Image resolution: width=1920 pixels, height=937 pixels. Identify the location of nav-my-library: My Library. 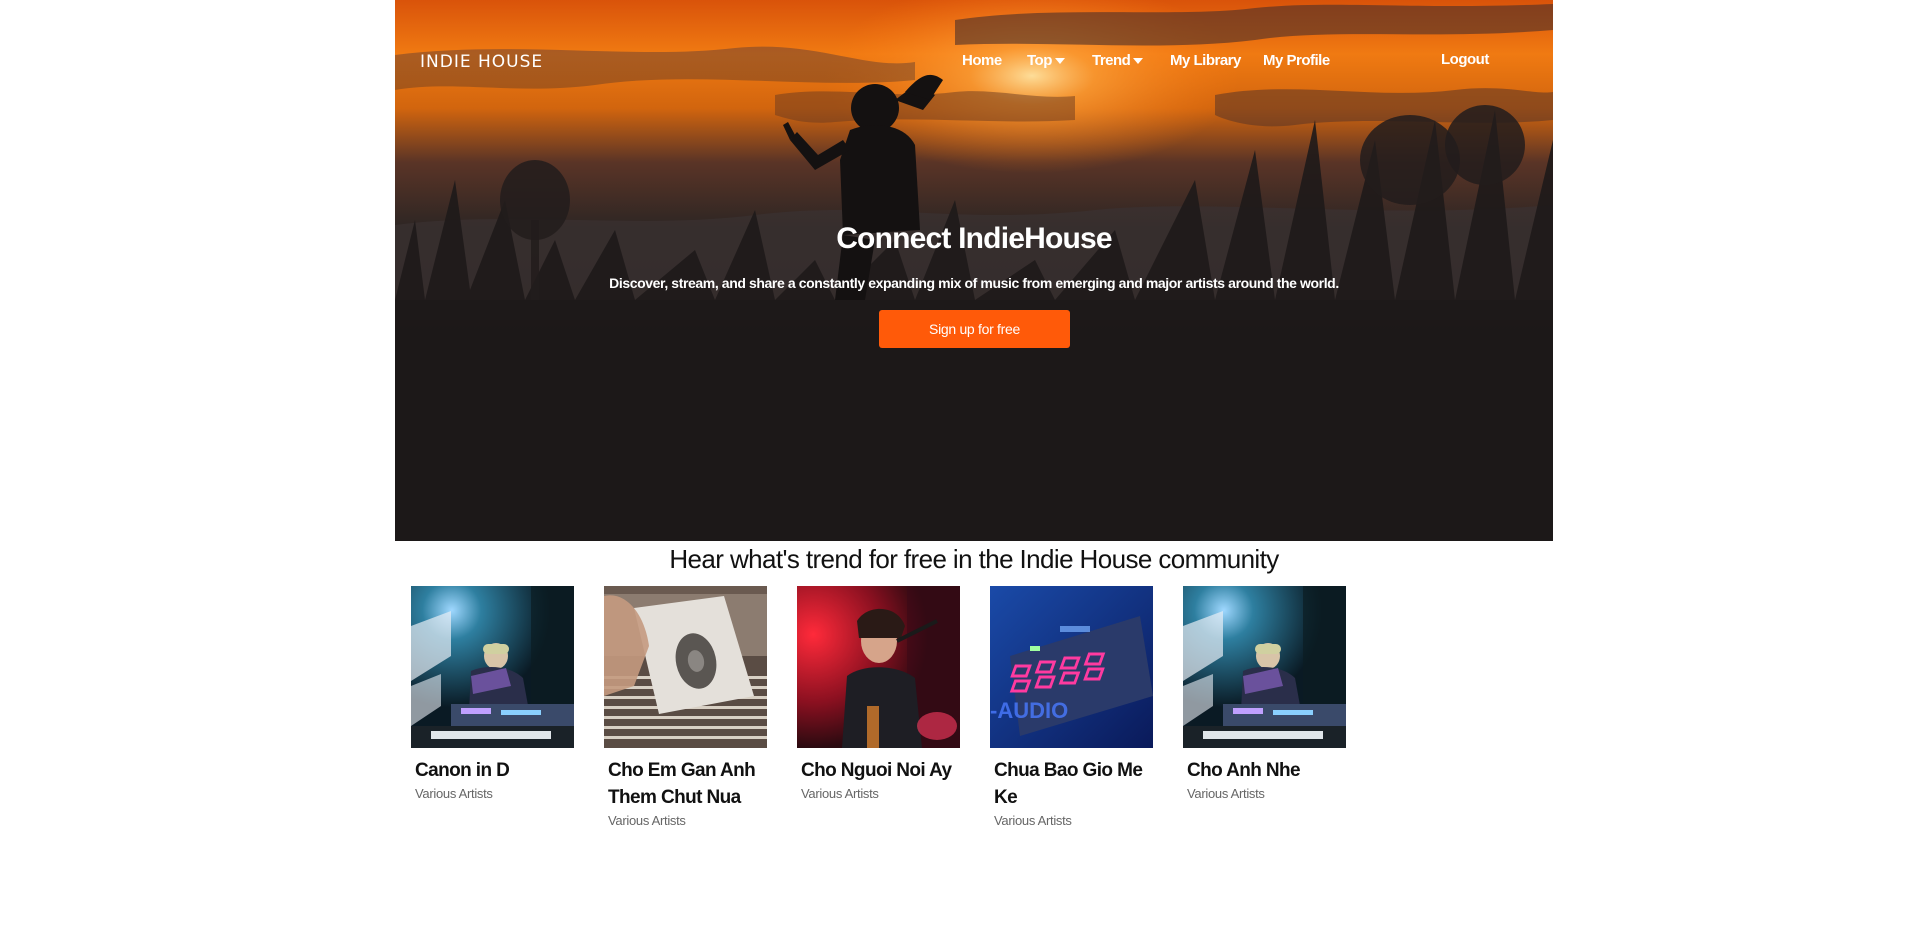
(1205, 60).